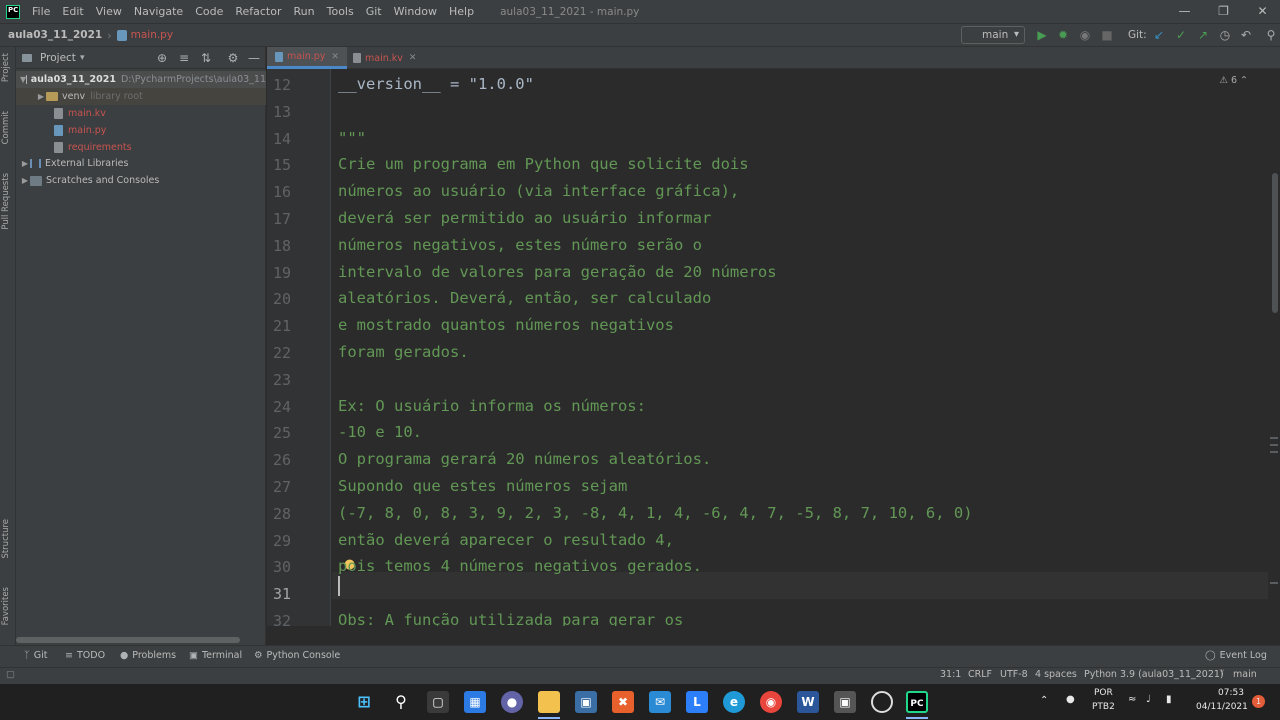  What do you see at coordinates (41, 11) in the screenshot?
I see `menu-file: File` at bounding box center [41, 11].